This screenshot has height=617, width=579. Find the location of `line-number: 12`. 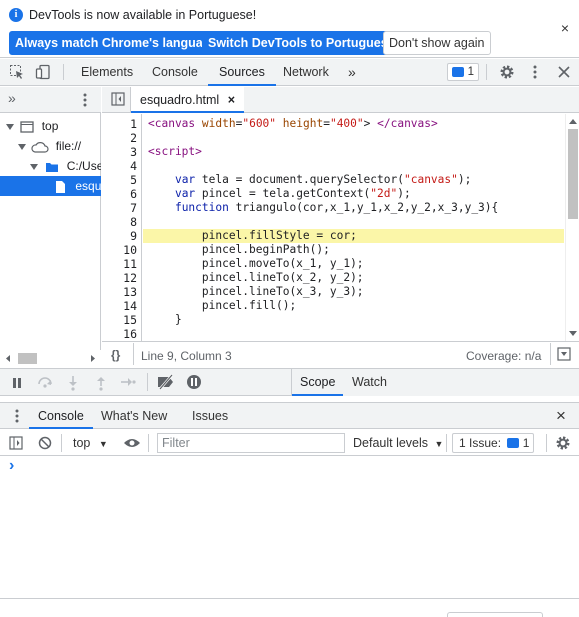

line-number: 12 is located at coordinates (130, 278).